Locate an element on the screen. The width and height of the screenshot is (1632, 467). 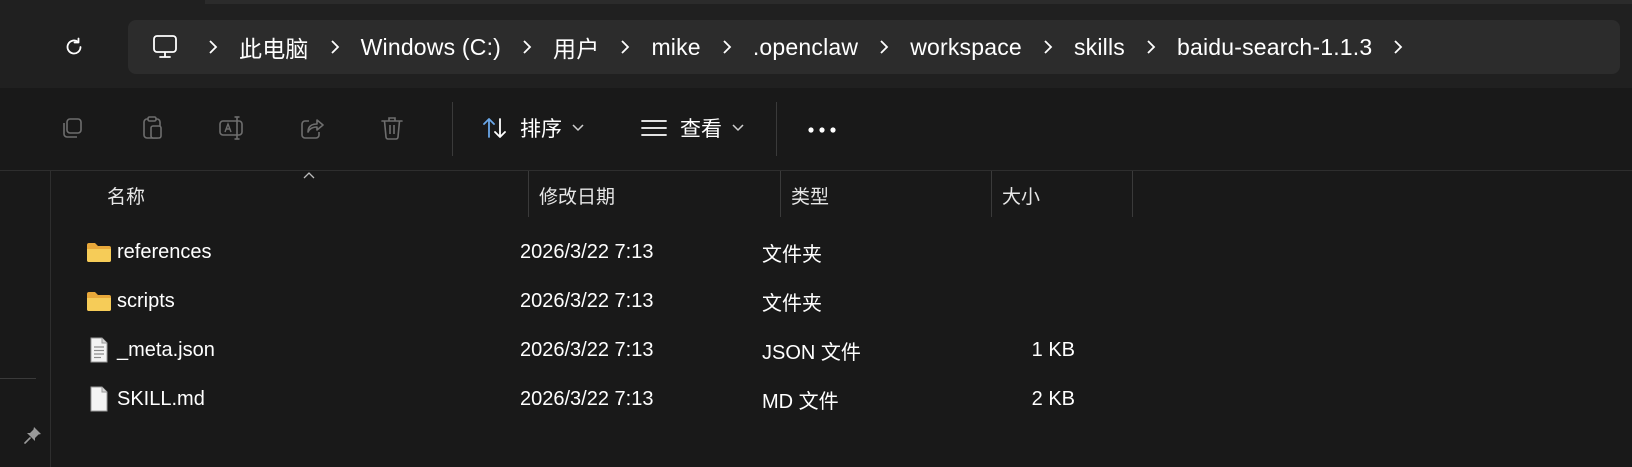
view-label: 查看 is located at coordinates (701, 129).